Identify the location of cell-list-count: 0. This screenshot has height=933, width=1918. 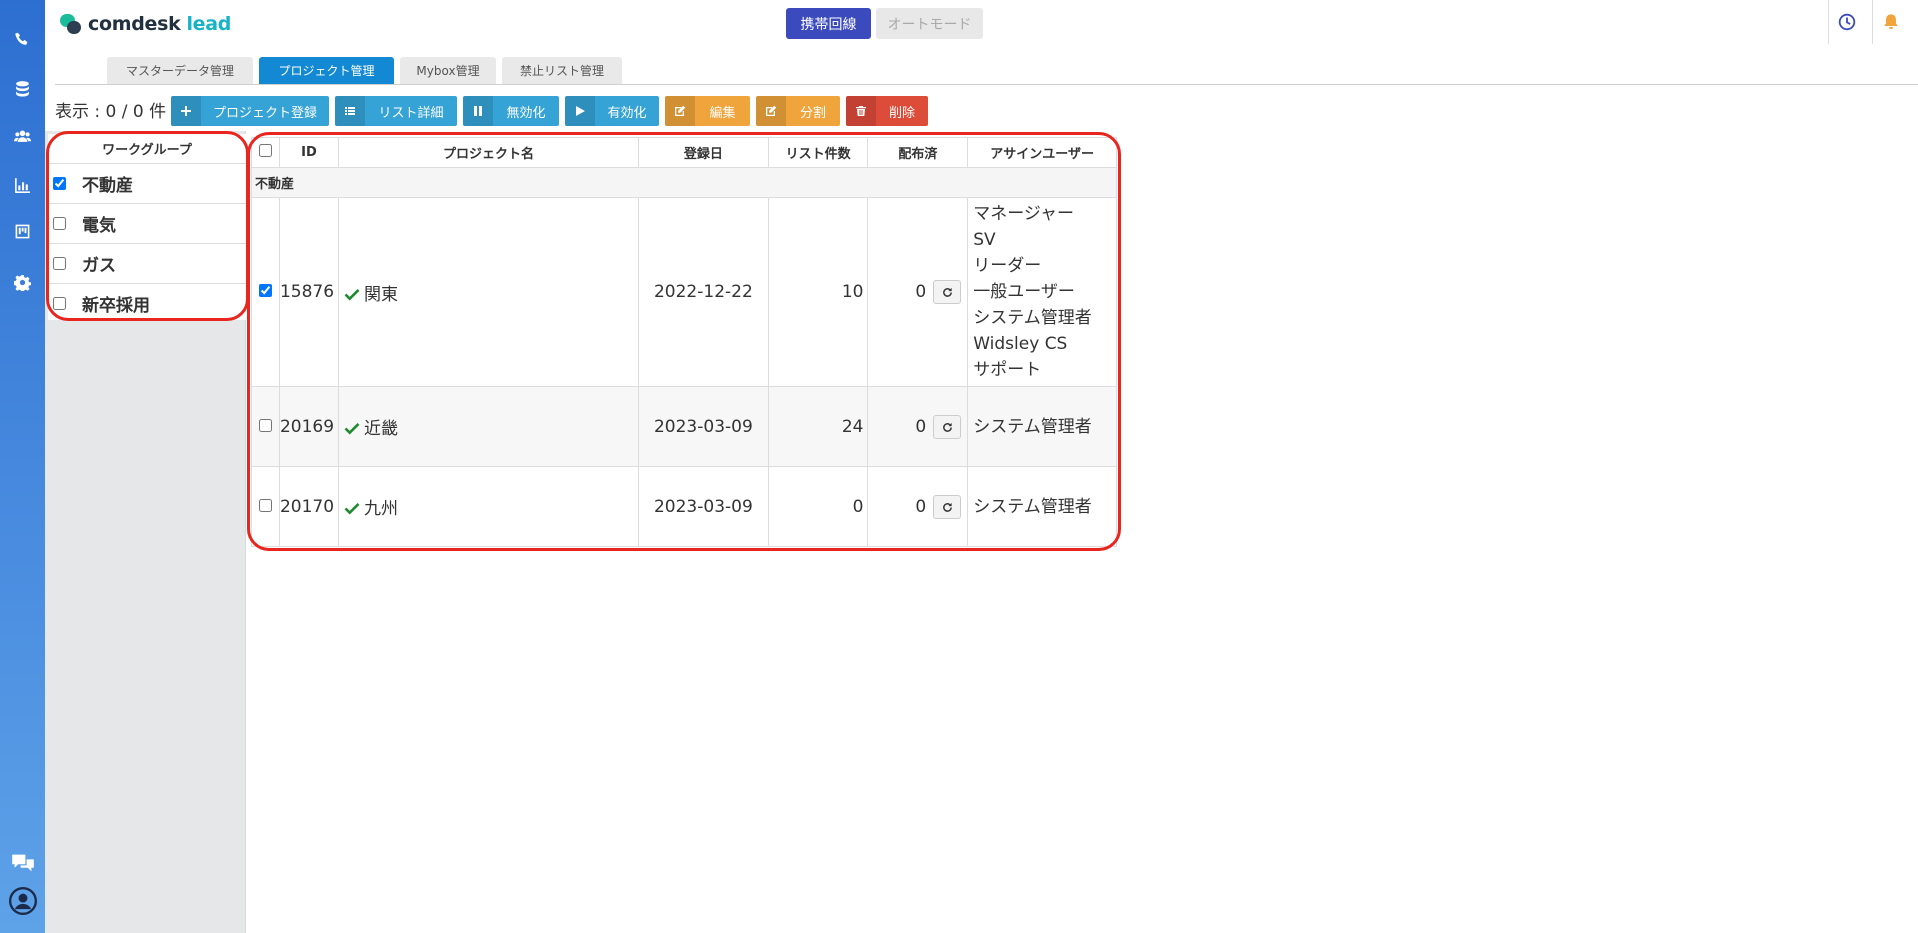
(818, 506).